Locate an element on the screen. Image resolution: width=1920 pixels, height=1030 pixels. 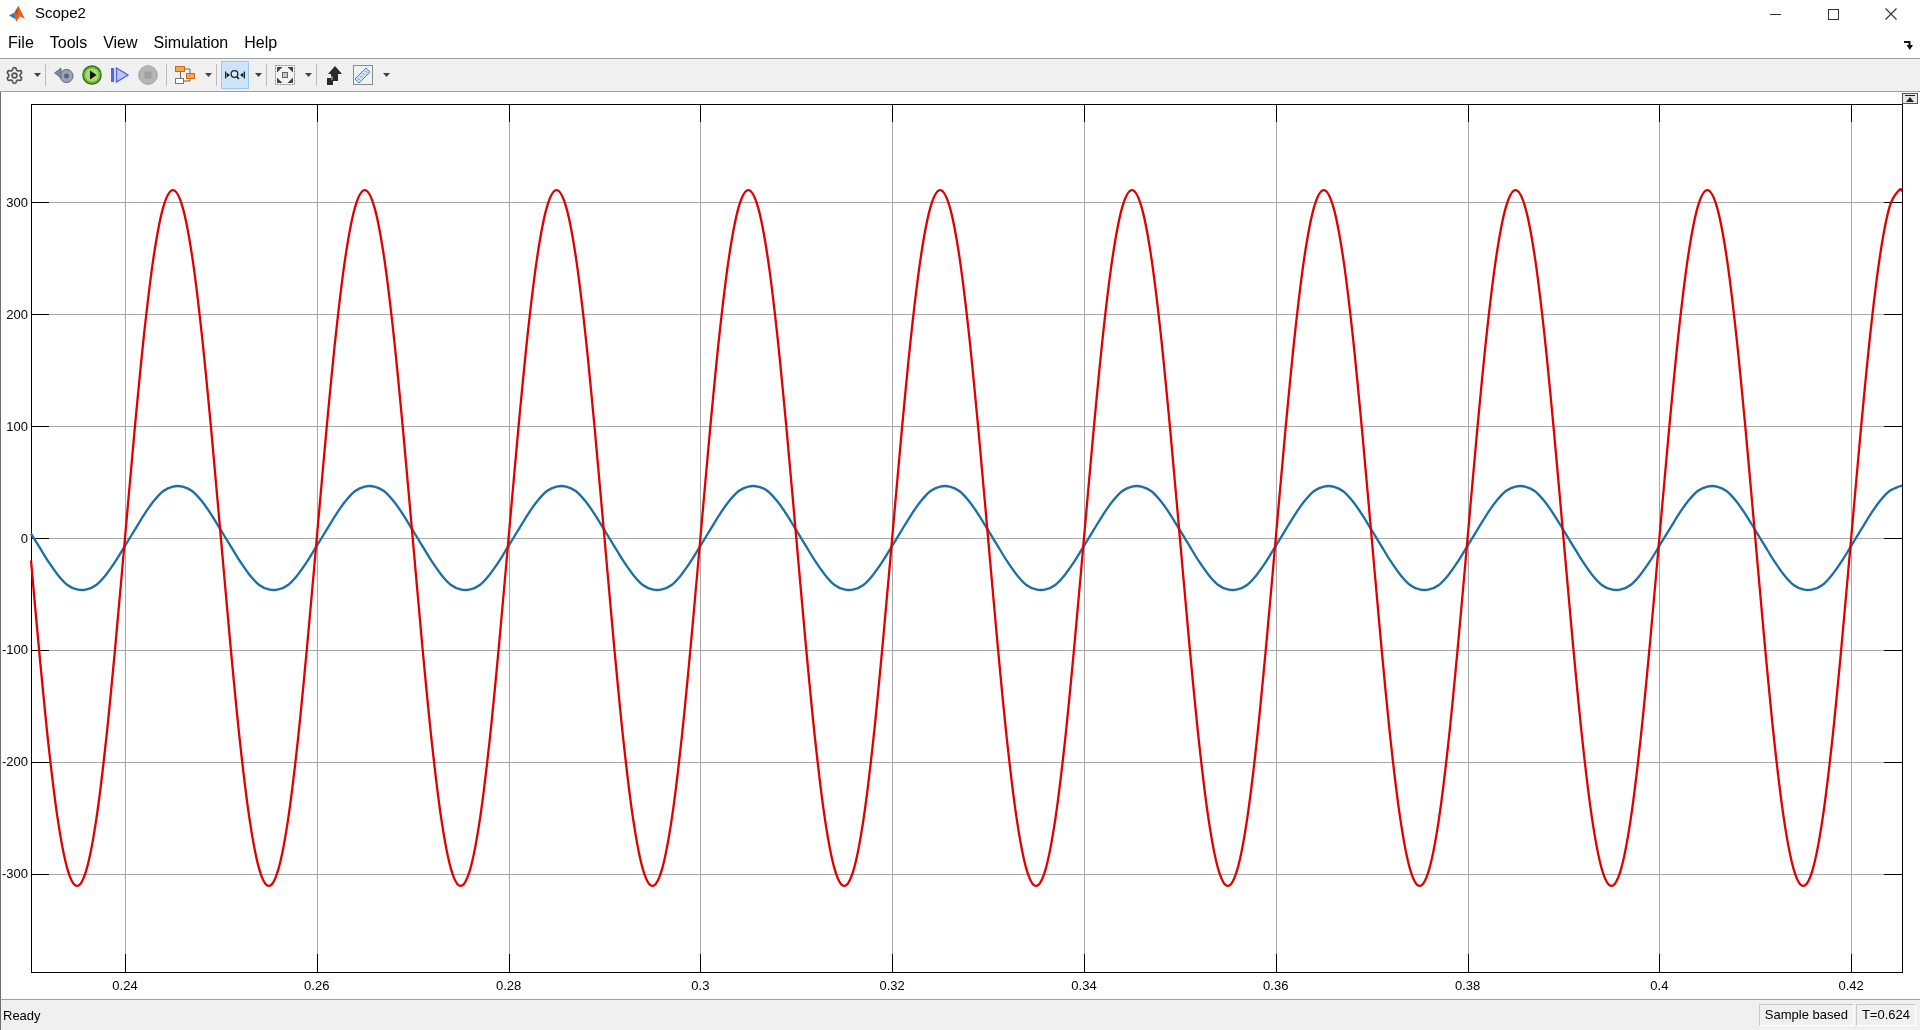
window-title: Scope2 is located at coordinates (60, 12).